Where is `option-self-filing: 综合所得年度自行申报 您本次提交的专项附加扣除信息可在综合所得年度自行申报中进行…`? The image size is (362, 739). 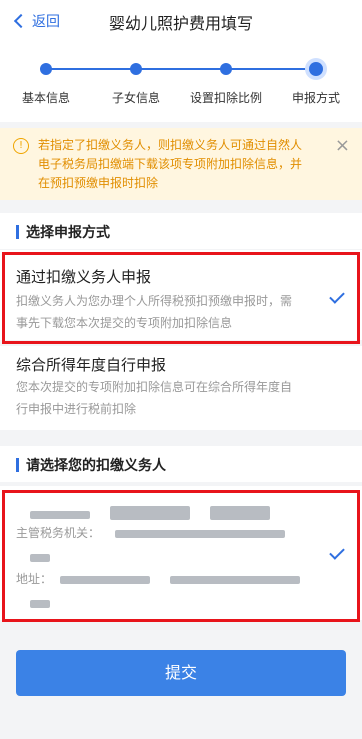 option-self-filing: 综合所得年度自行申报 您本次提交的专项附加扣除信息可在综合所得年度自行申报中进行… is located at coordinates (181, 388).